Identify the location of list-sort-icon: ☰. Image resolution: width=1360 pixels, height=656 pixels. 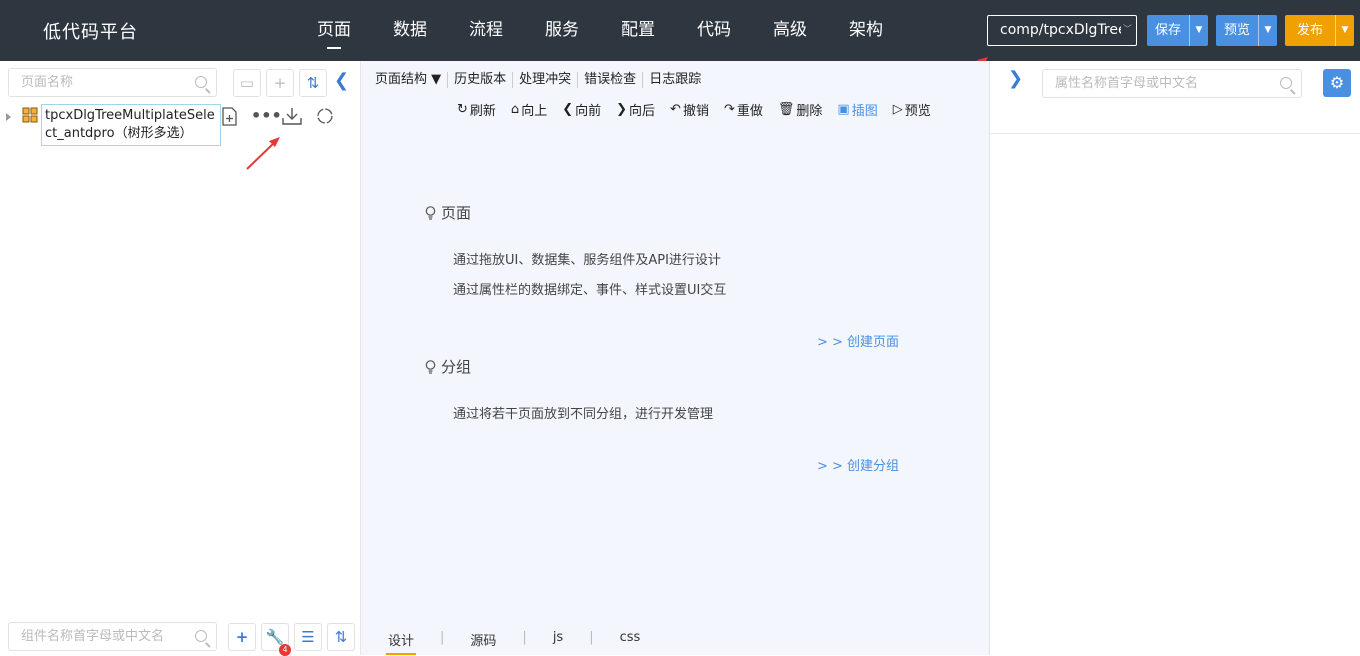
(308, 637).